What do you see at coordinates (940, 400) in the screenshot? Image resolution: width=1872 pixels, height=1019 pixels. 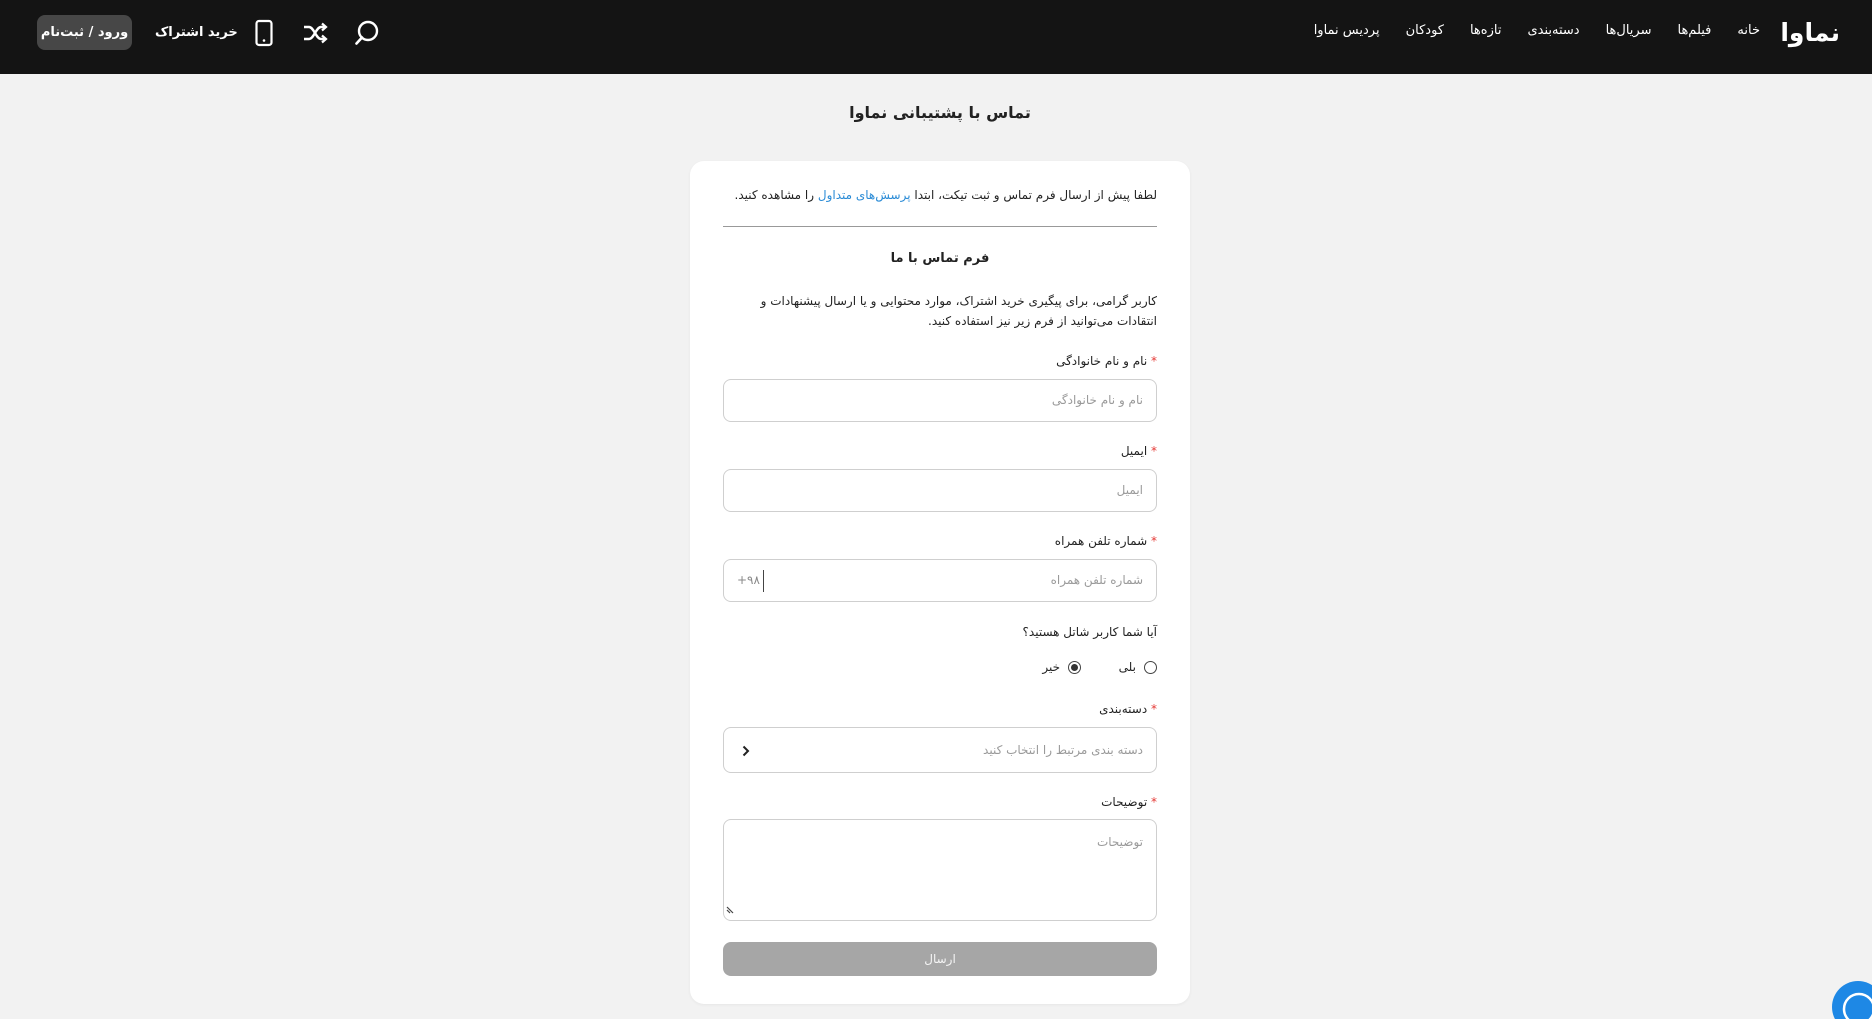 I see `name-input: نام و نام خانوادگی` at bounding box center [940, 400].